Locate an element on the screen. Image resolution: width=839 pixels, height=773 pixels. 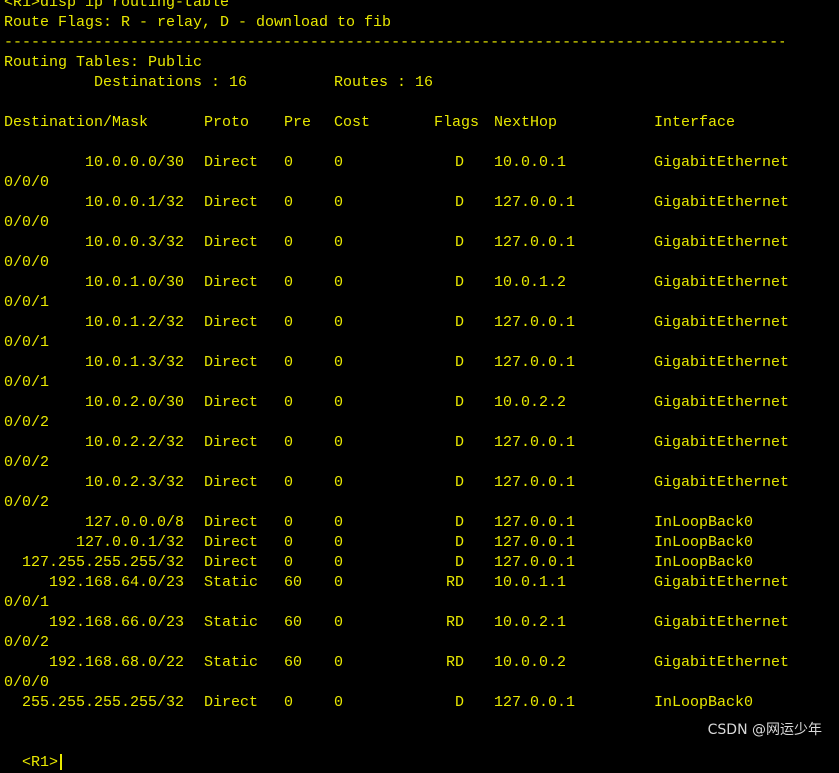
route-destination: 10.0.2.0/30 is located at coordinates (134, 402).